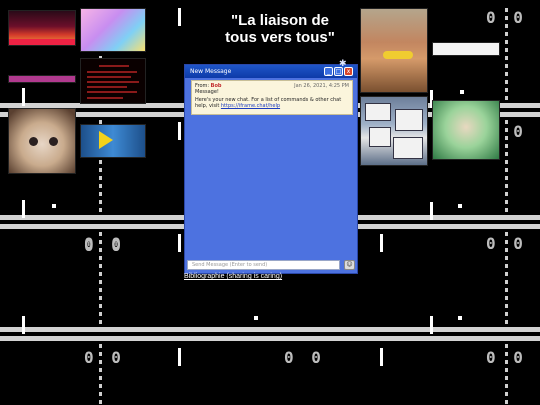 This screenshot has height=405, width=540. I want to click on red-text-image, so click(113, 81).